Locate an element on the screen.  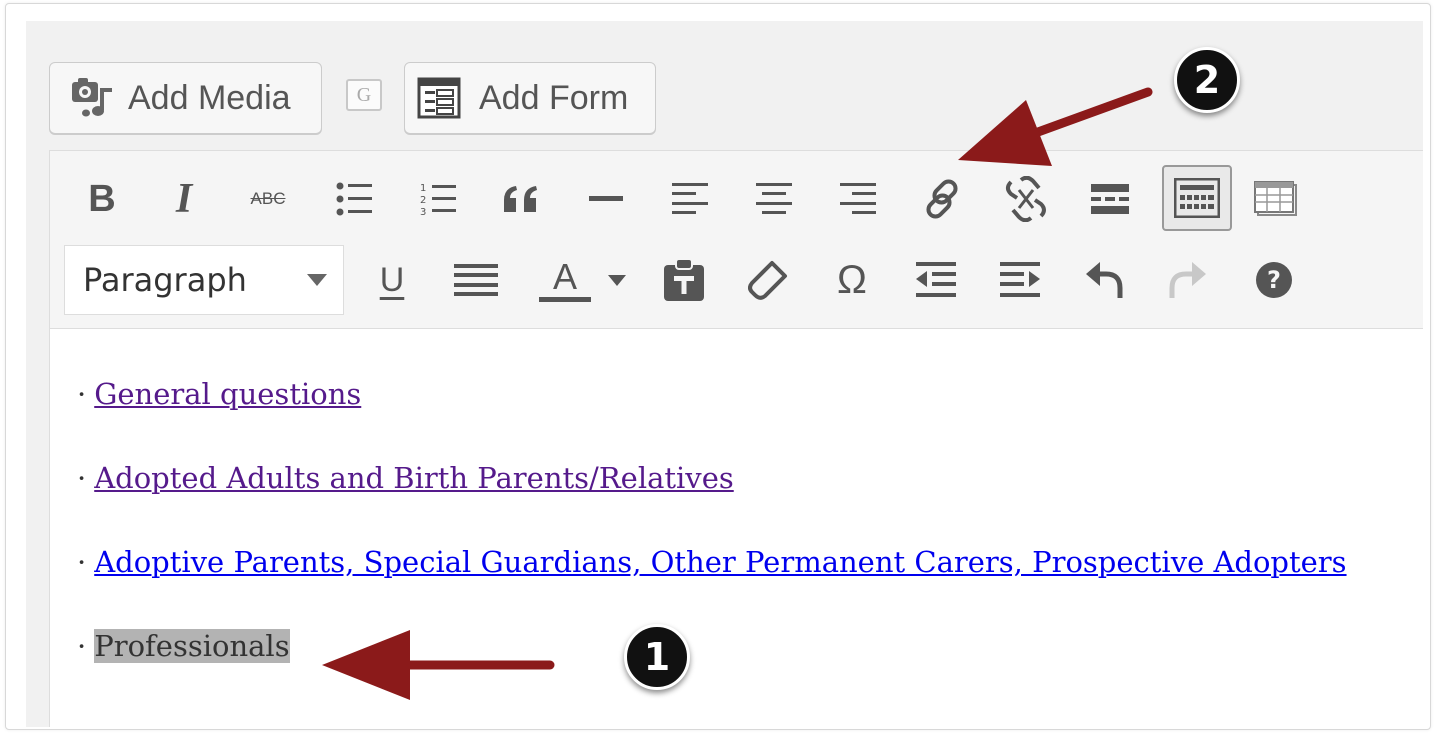
align-left-icon is located at coordinates (690, 198).